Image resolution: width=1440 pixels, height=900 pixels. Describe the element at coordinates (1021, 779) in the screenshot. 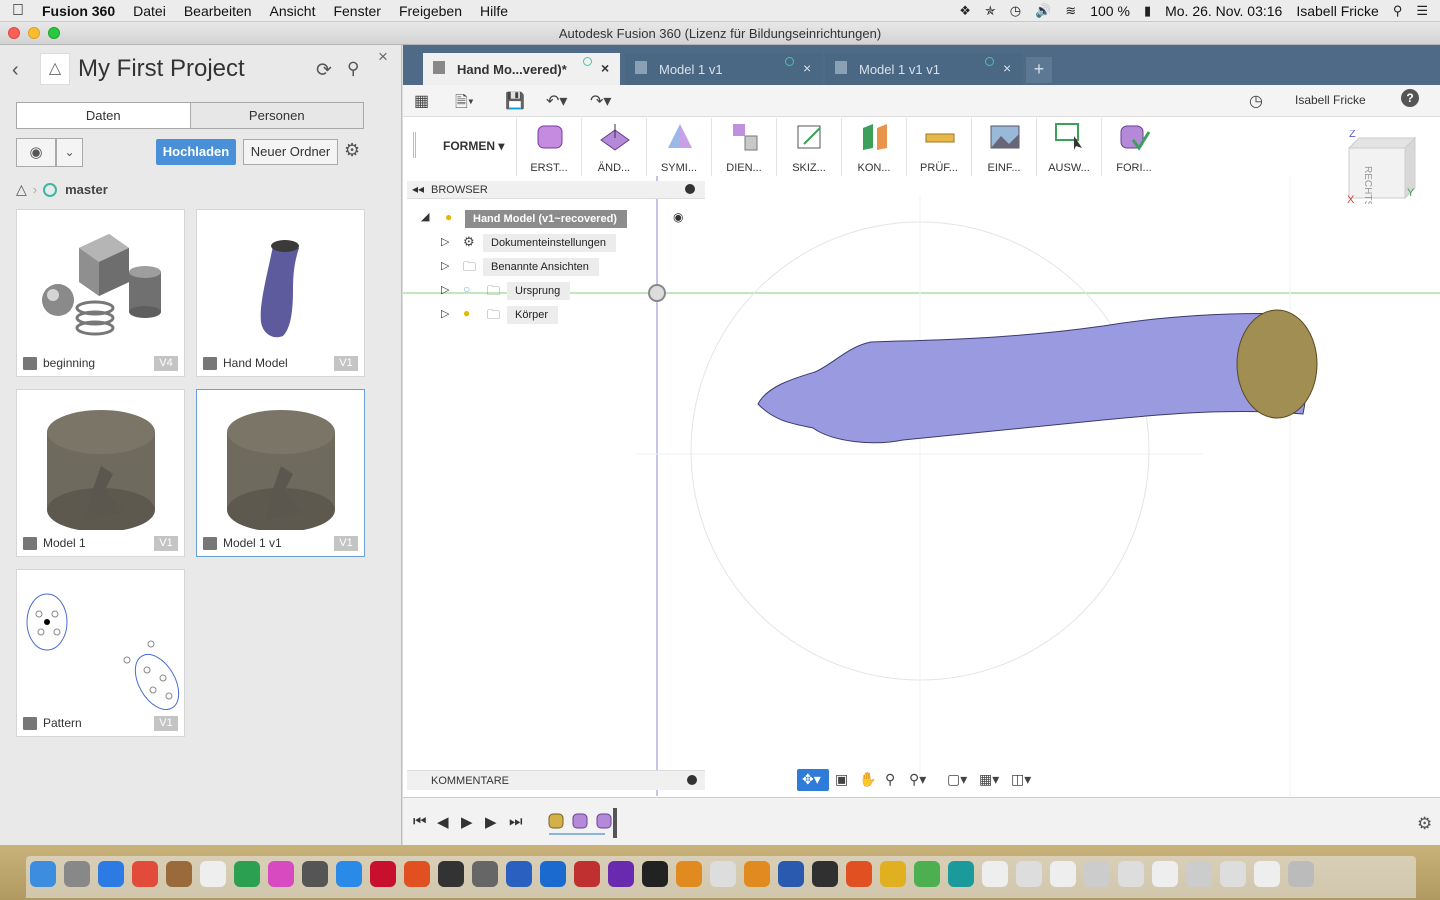

I see `viewports-icon: ◫▾` at that location.